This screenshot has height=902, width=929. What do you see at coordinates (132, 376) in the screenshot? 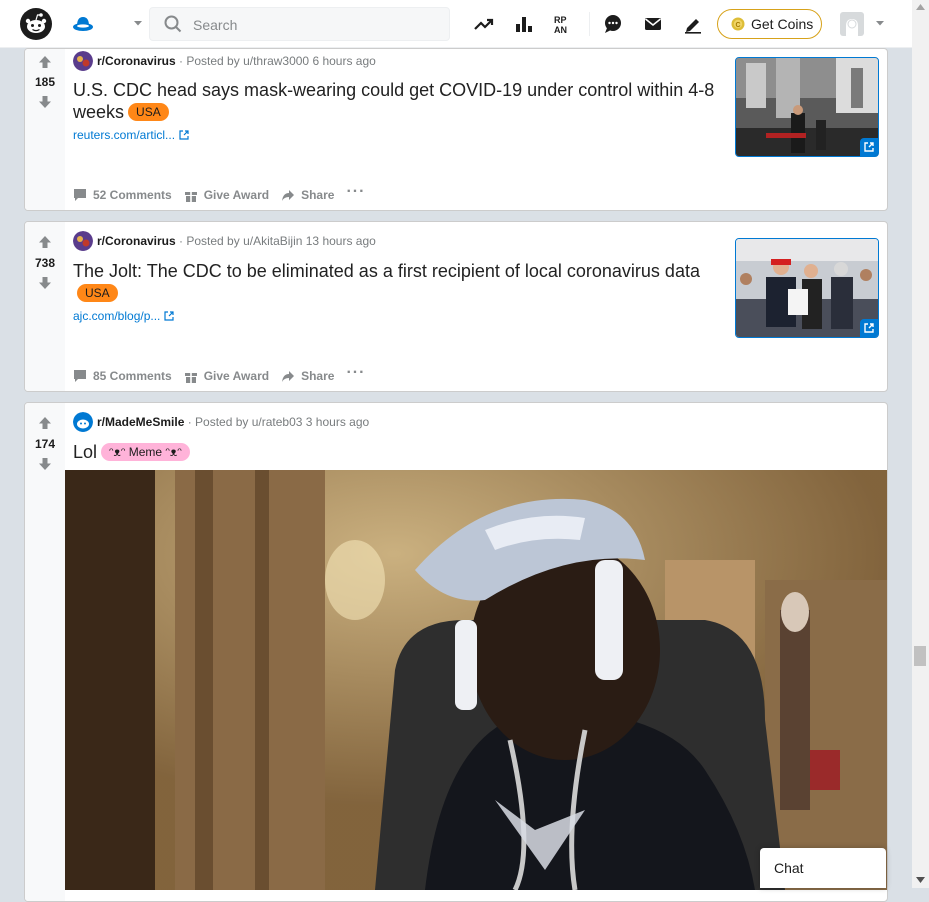
I see `comments-label: 85 Comments` at bounding box center [132, 376].